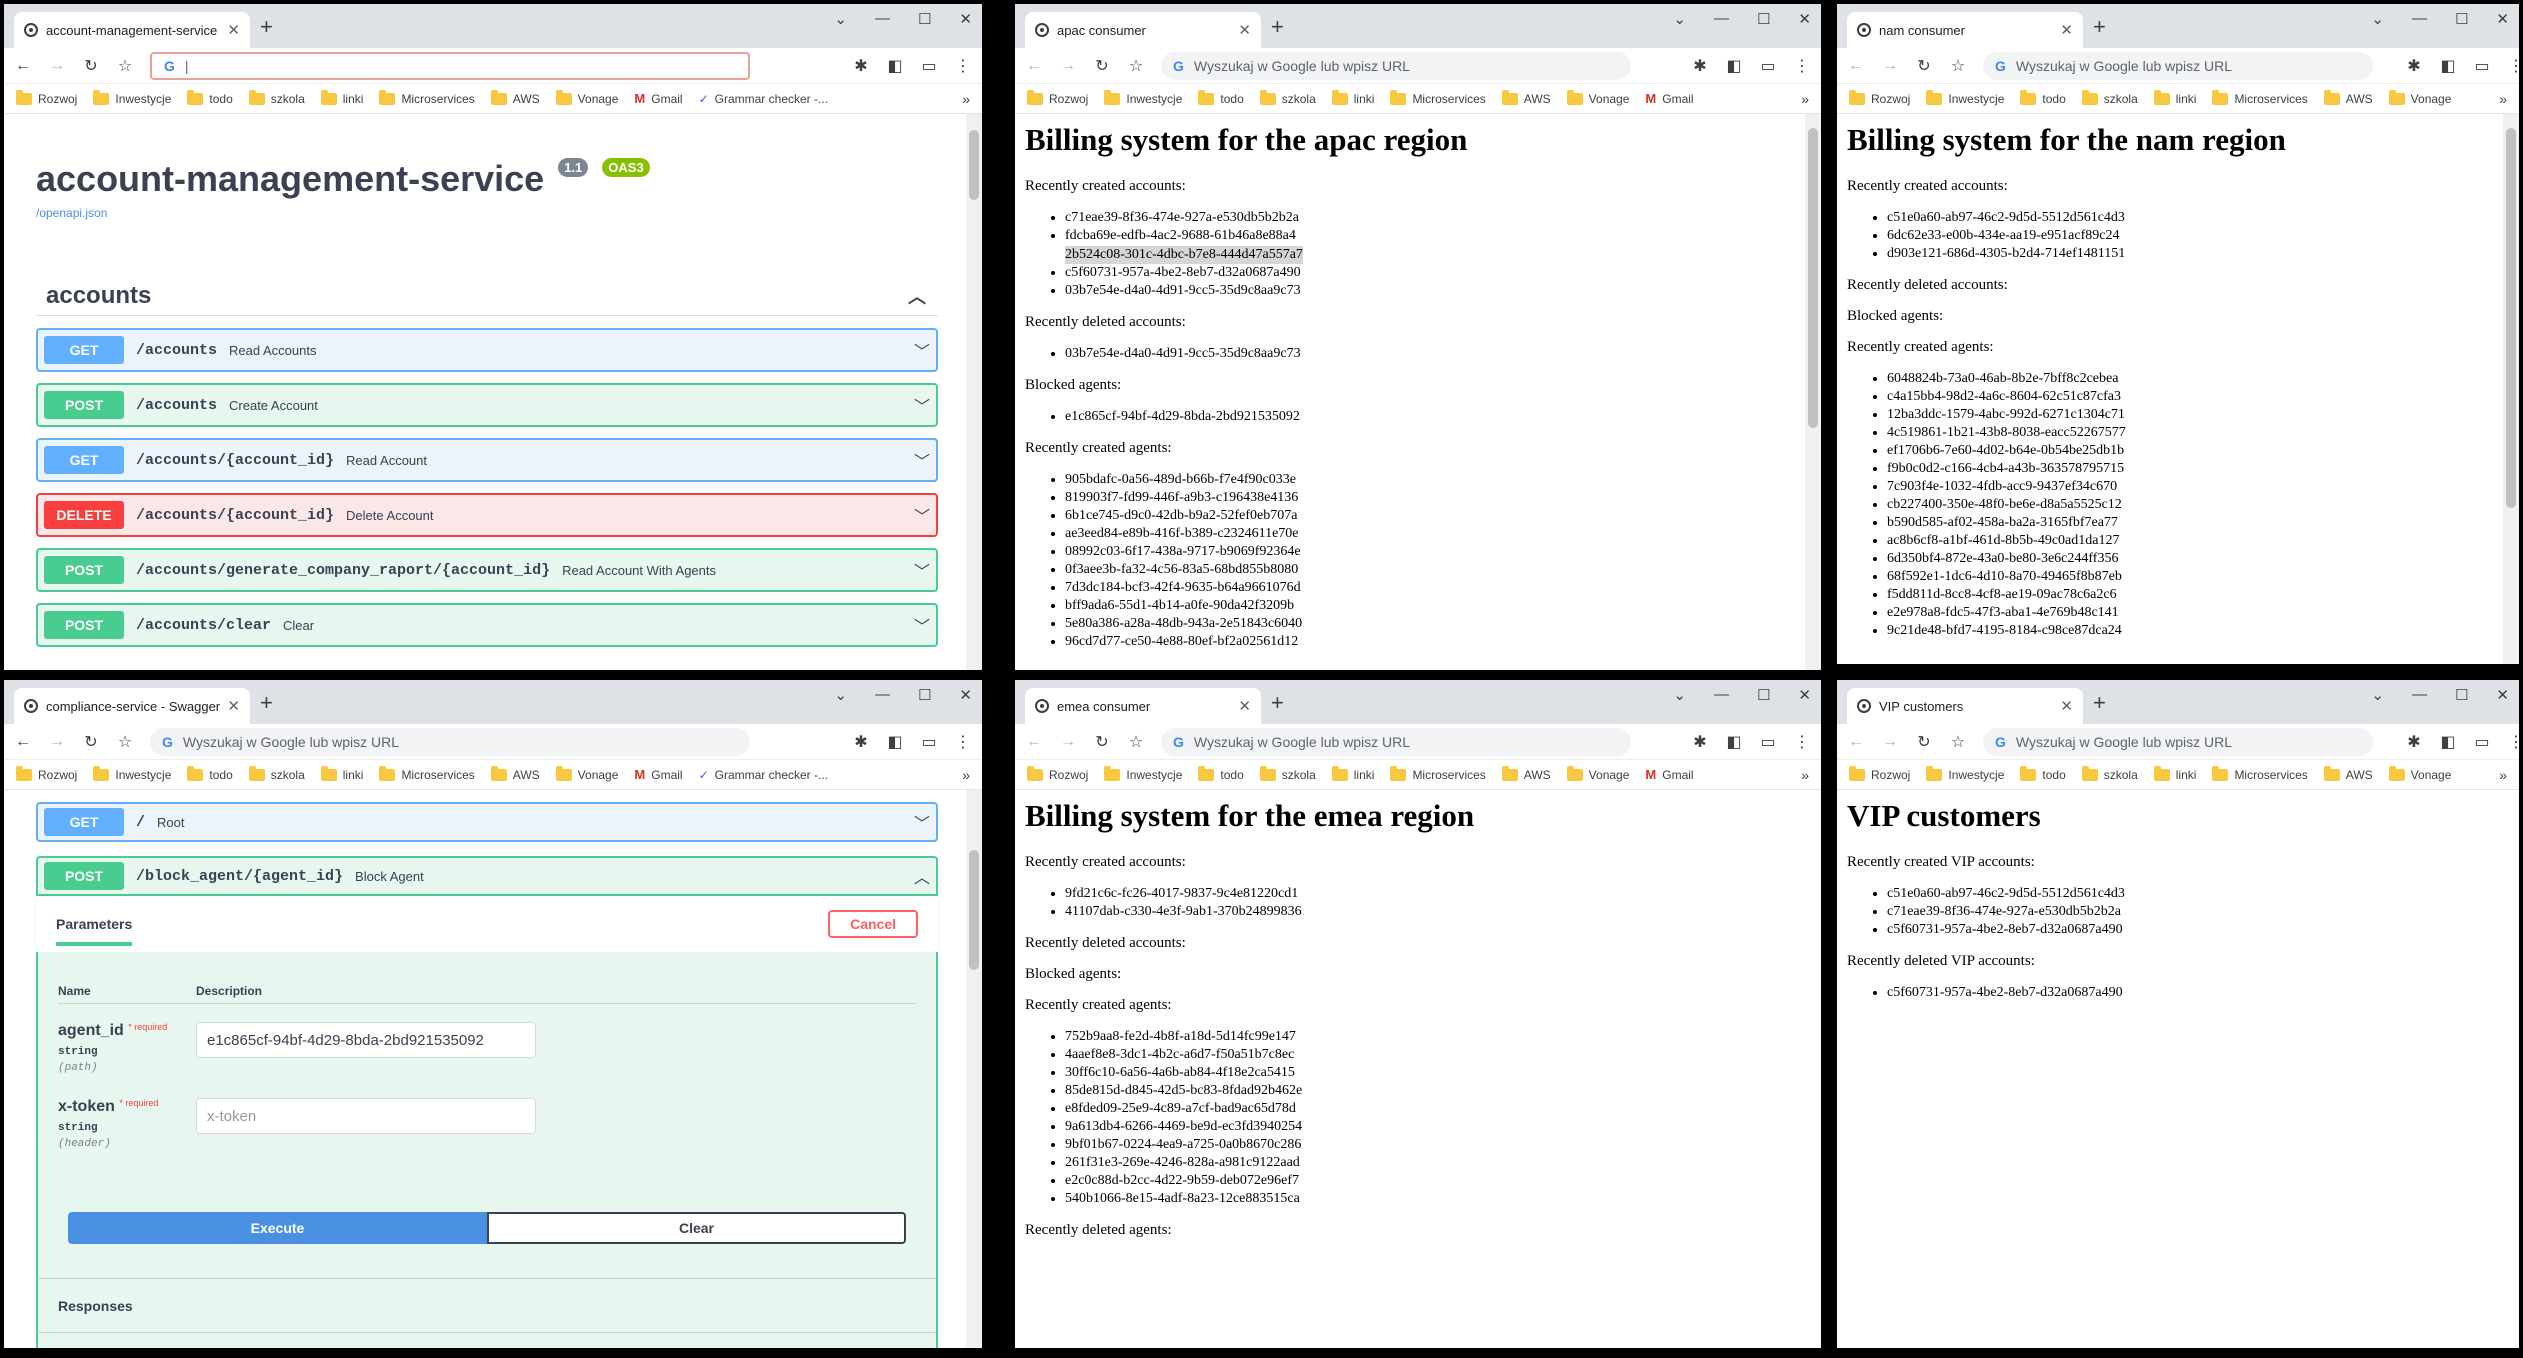  What do you see at coordinates (696, 1228) in the screenshot?
I see `clear-button: Clear` at bounding box center [696, 1228].